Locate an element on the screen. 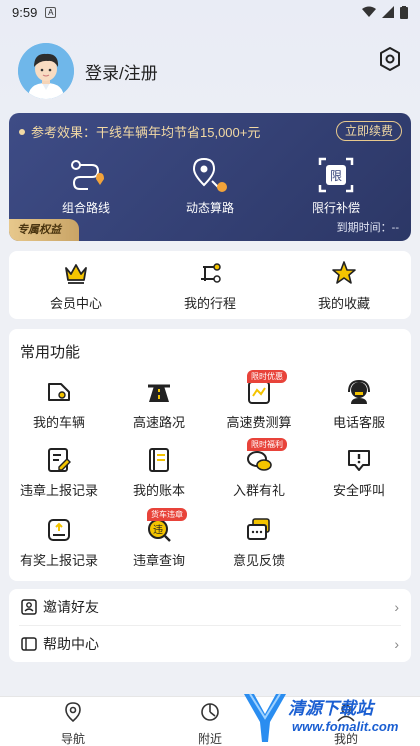 Image resolution: width=420 pixels, height=746 pixels. toll-icon: 限时优惠 is located at coordinates (266, 388).